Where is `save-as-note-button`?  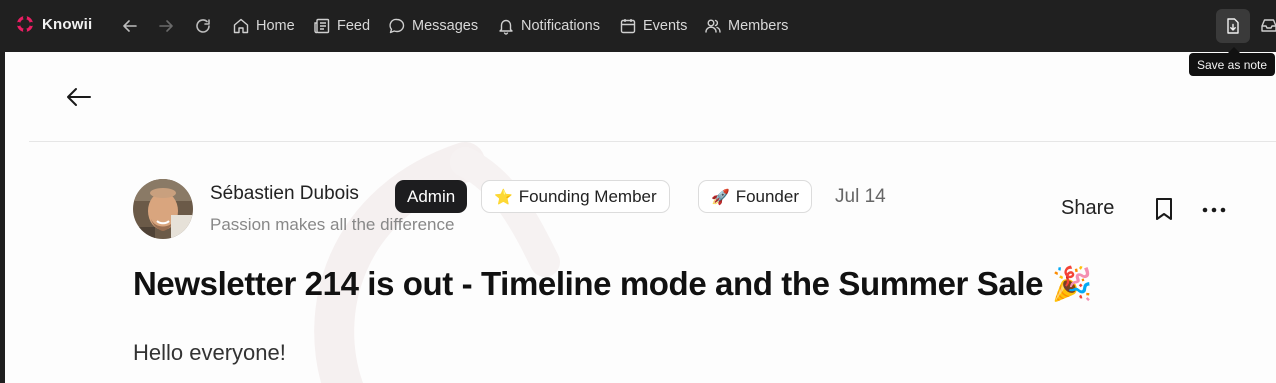 save-as-note-button is located at coordinates (1233, 26).